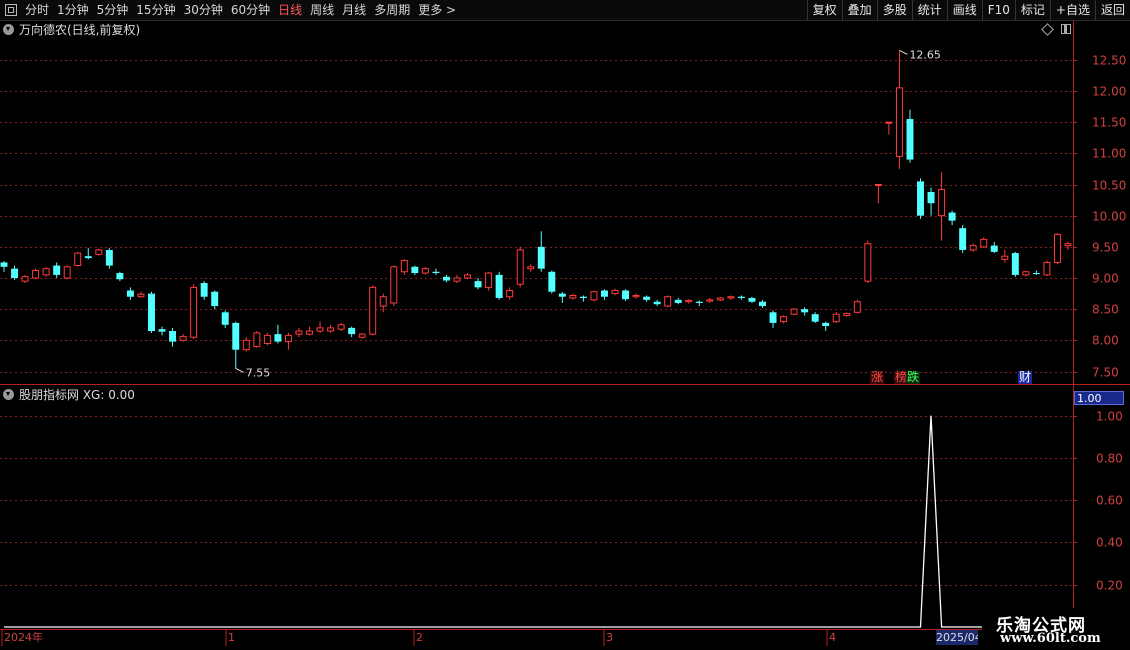 This screenshot has height=650, width=1130. What do you see at coordinates (1050, 638) in the screenshot?
I see `logo-url: www.60lt.com` at bounding box center [1050, 638].